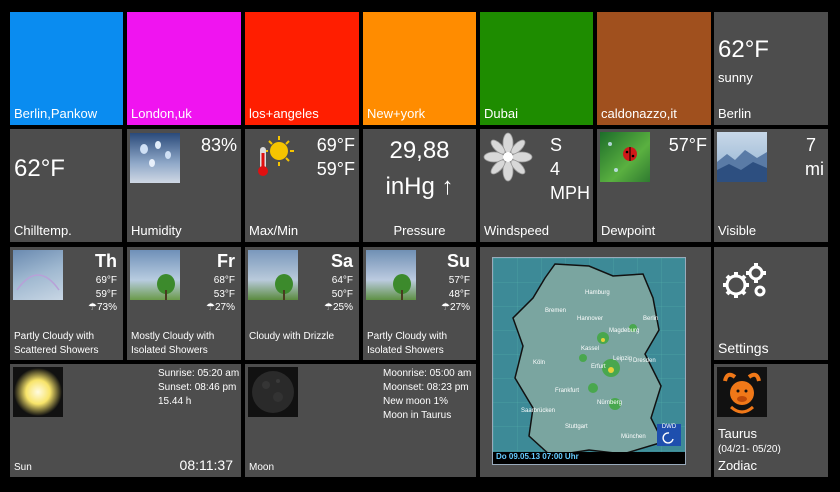  What do you see at coordinates (419, 68) in the screenshot?
I see `city-tile: New+york` at bounding box center [419, 68].